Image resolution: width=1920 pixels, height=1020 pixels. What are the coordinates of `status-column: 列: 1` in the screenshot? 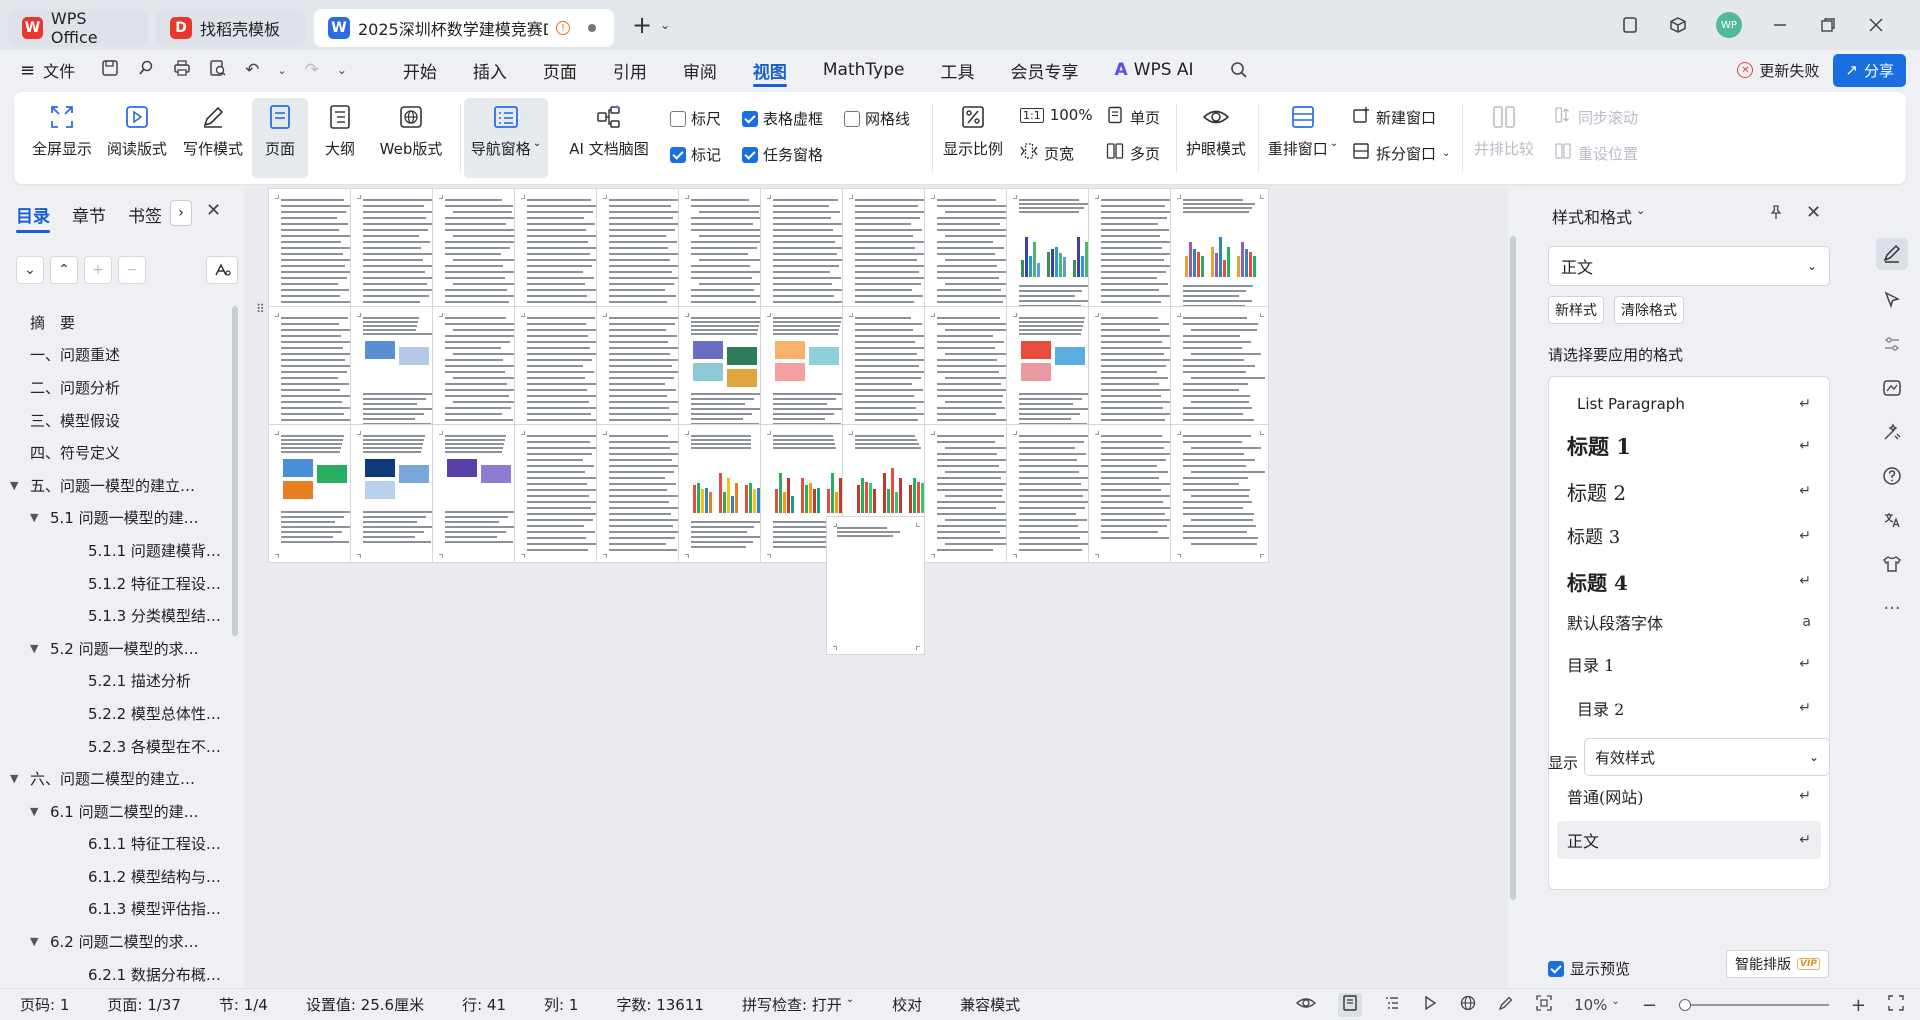 It's located at (560, 1004).